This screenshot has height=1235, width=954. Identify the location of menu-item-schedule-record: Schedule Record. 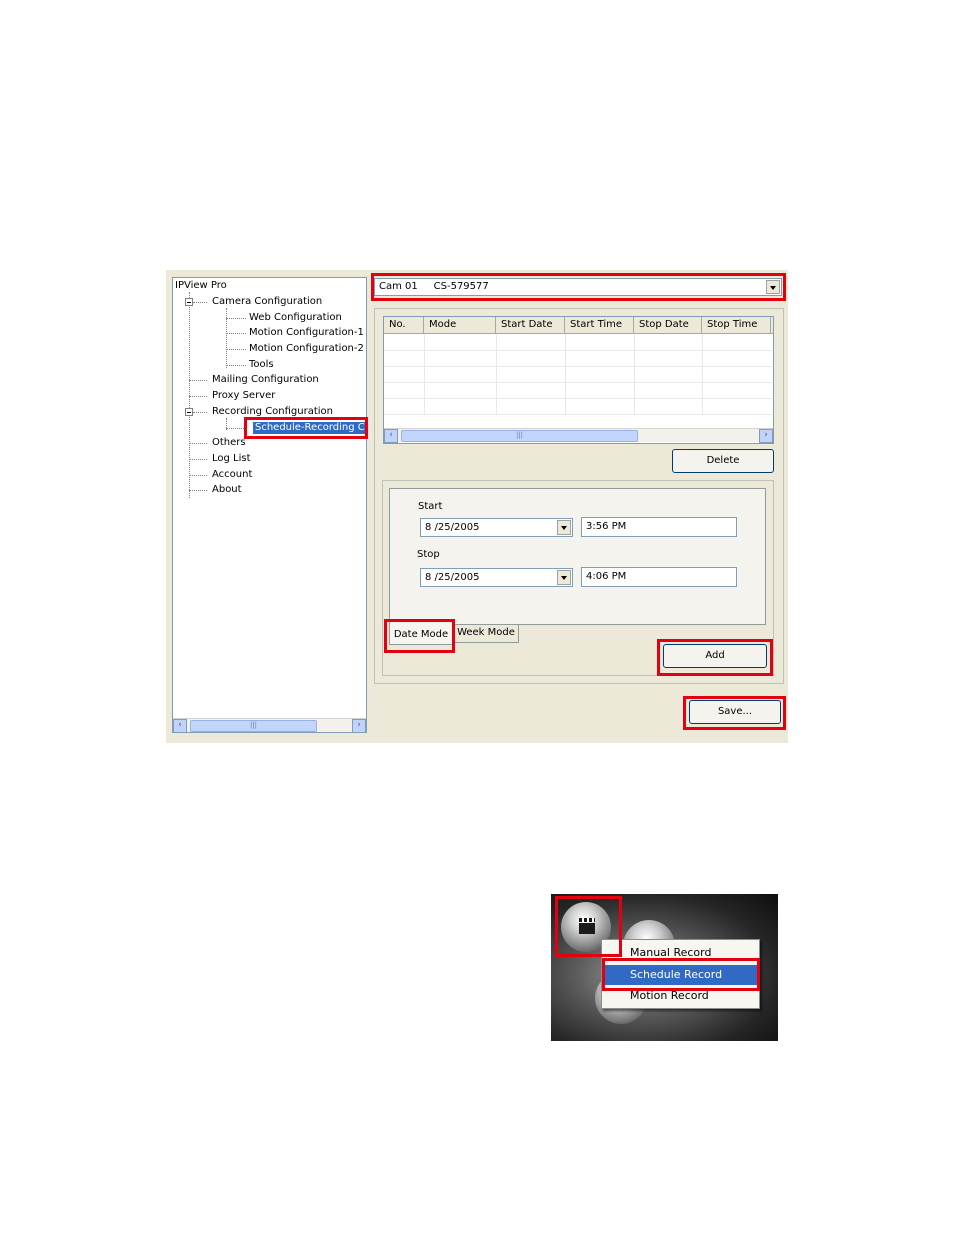
(680, 975).